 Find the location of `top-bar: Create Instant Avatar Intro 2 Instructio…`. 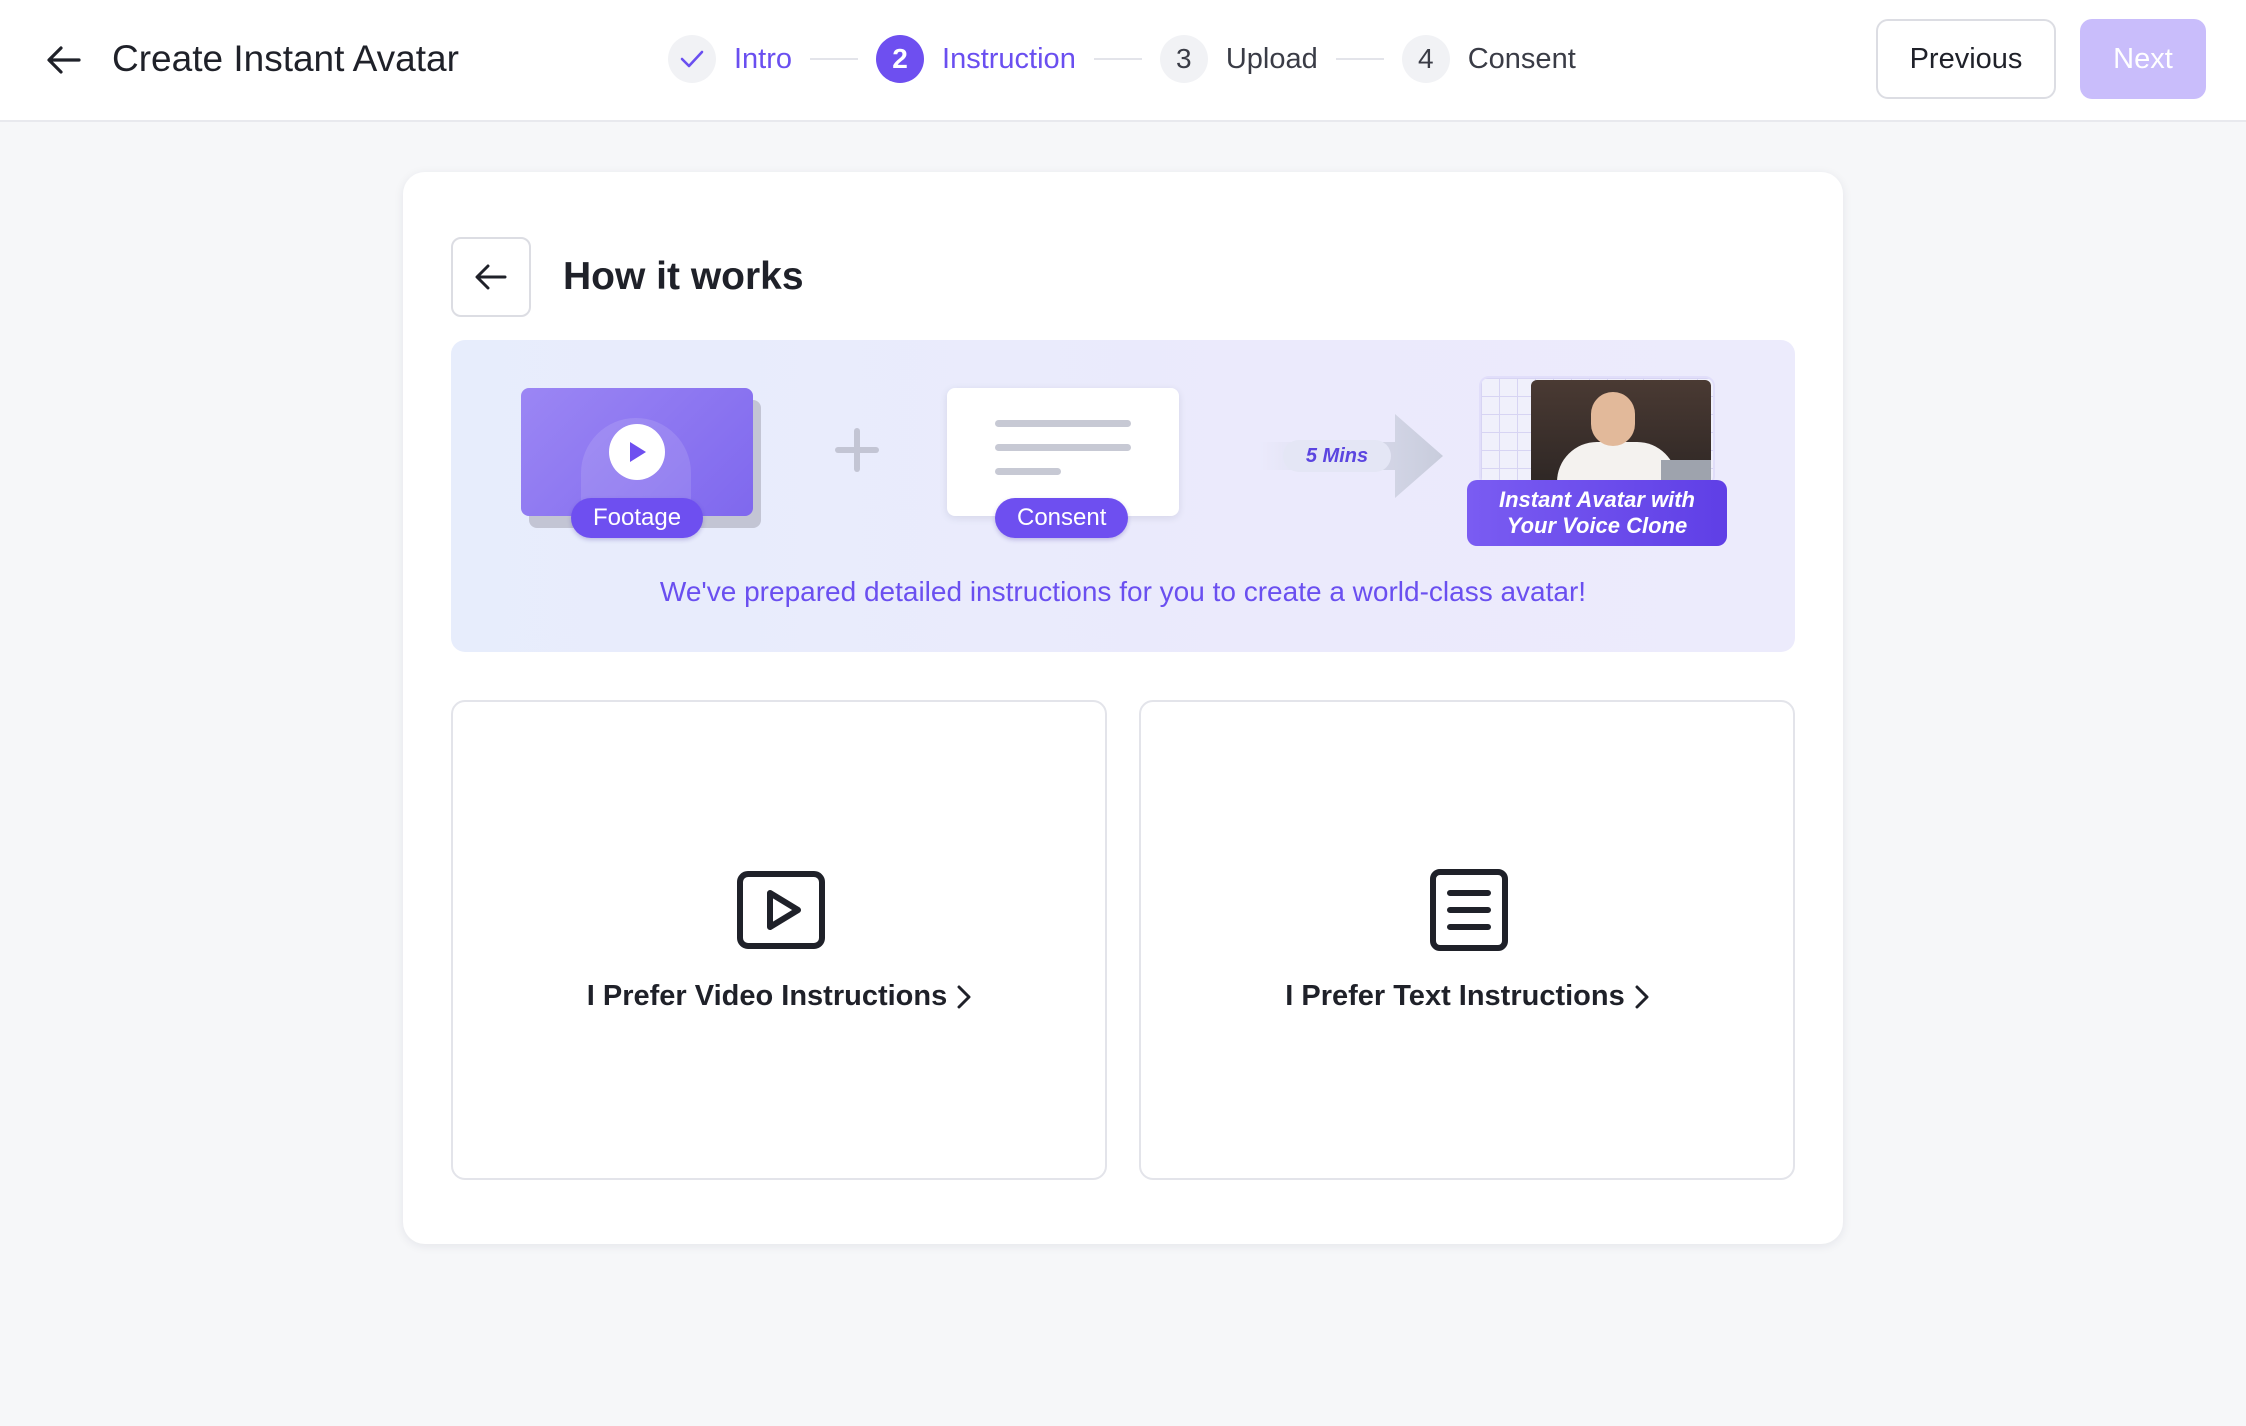

top-bar: Create Instant Avatar Intro 2 Instructio… is located at coordinates (1123, 61).